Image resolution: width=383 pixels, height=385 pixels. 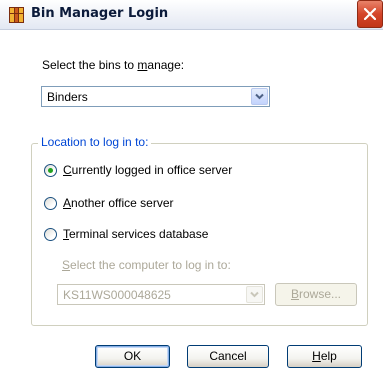 I want to click on computer-dropdown-button, so click(x=254, y=294).